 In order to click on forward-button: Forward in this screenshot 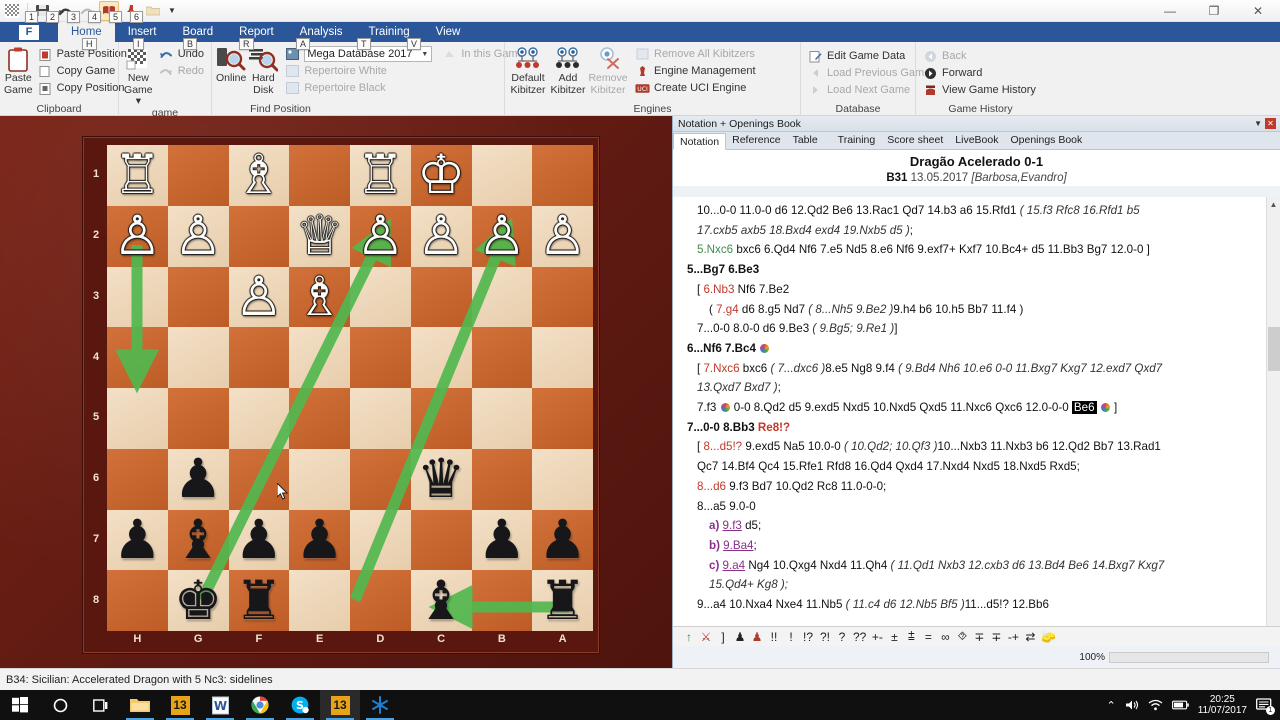, I will do `click(979, 73)`.